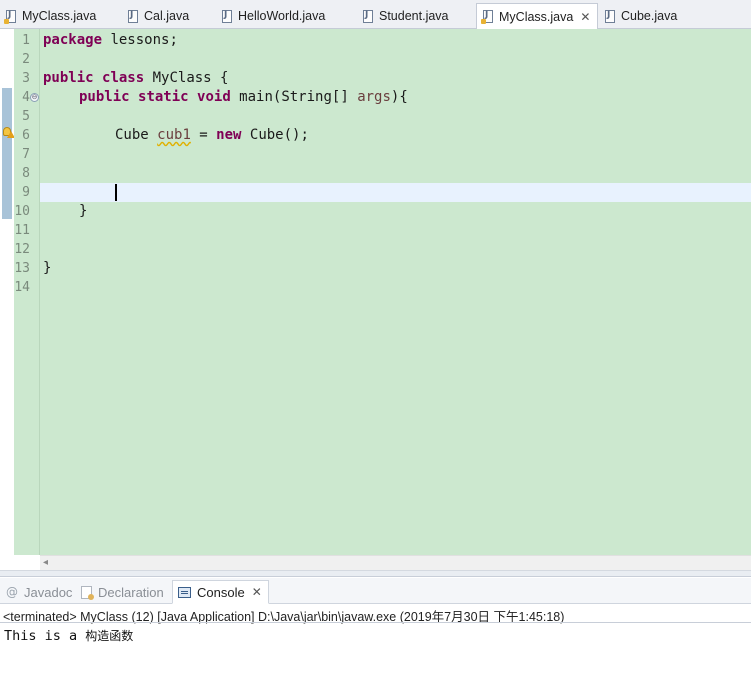 Image resolution: width=751 pixels, height=675 pixels. I want to click on code-line-4: public static void main(String[] args){, so click(243, 97).